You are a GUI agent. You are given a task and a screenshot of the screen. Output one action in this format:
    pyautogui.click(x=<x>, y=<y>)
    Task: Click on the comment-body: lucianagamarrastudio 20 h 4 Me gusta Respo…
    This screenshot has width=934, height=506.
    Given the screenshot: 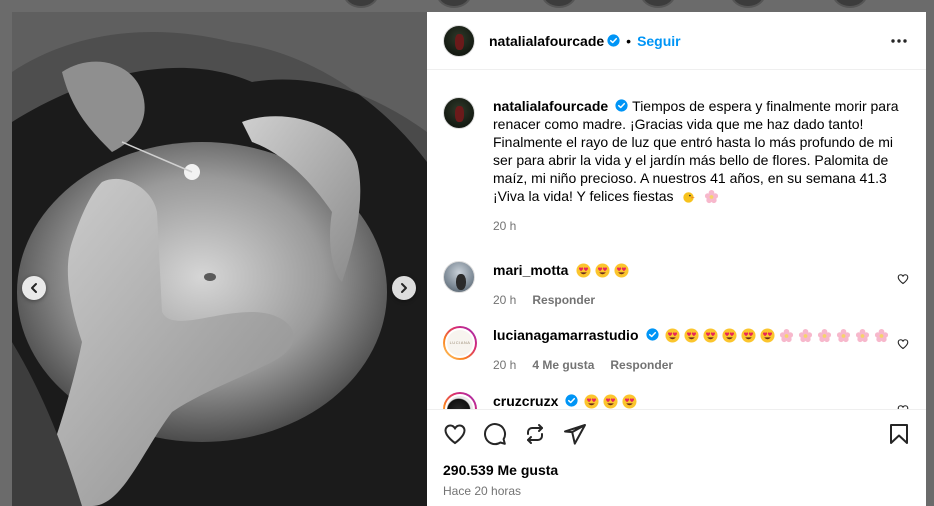 What is the action you would take?
    pyautogui.click(x=703, y=350)
    